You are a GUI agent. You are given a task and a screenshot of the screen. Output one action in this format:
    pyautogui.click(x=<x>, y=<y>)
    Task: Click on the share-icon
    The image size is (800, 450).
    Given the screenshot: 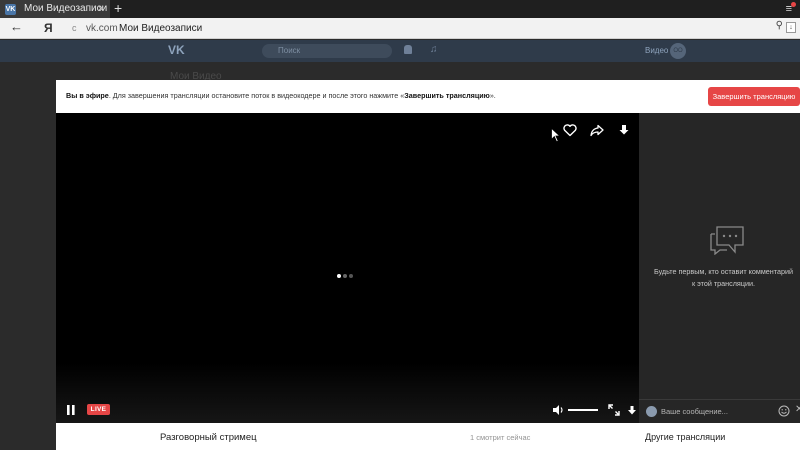 What is the action you would take?
    pyautogui.click(x=597, y=130)
    